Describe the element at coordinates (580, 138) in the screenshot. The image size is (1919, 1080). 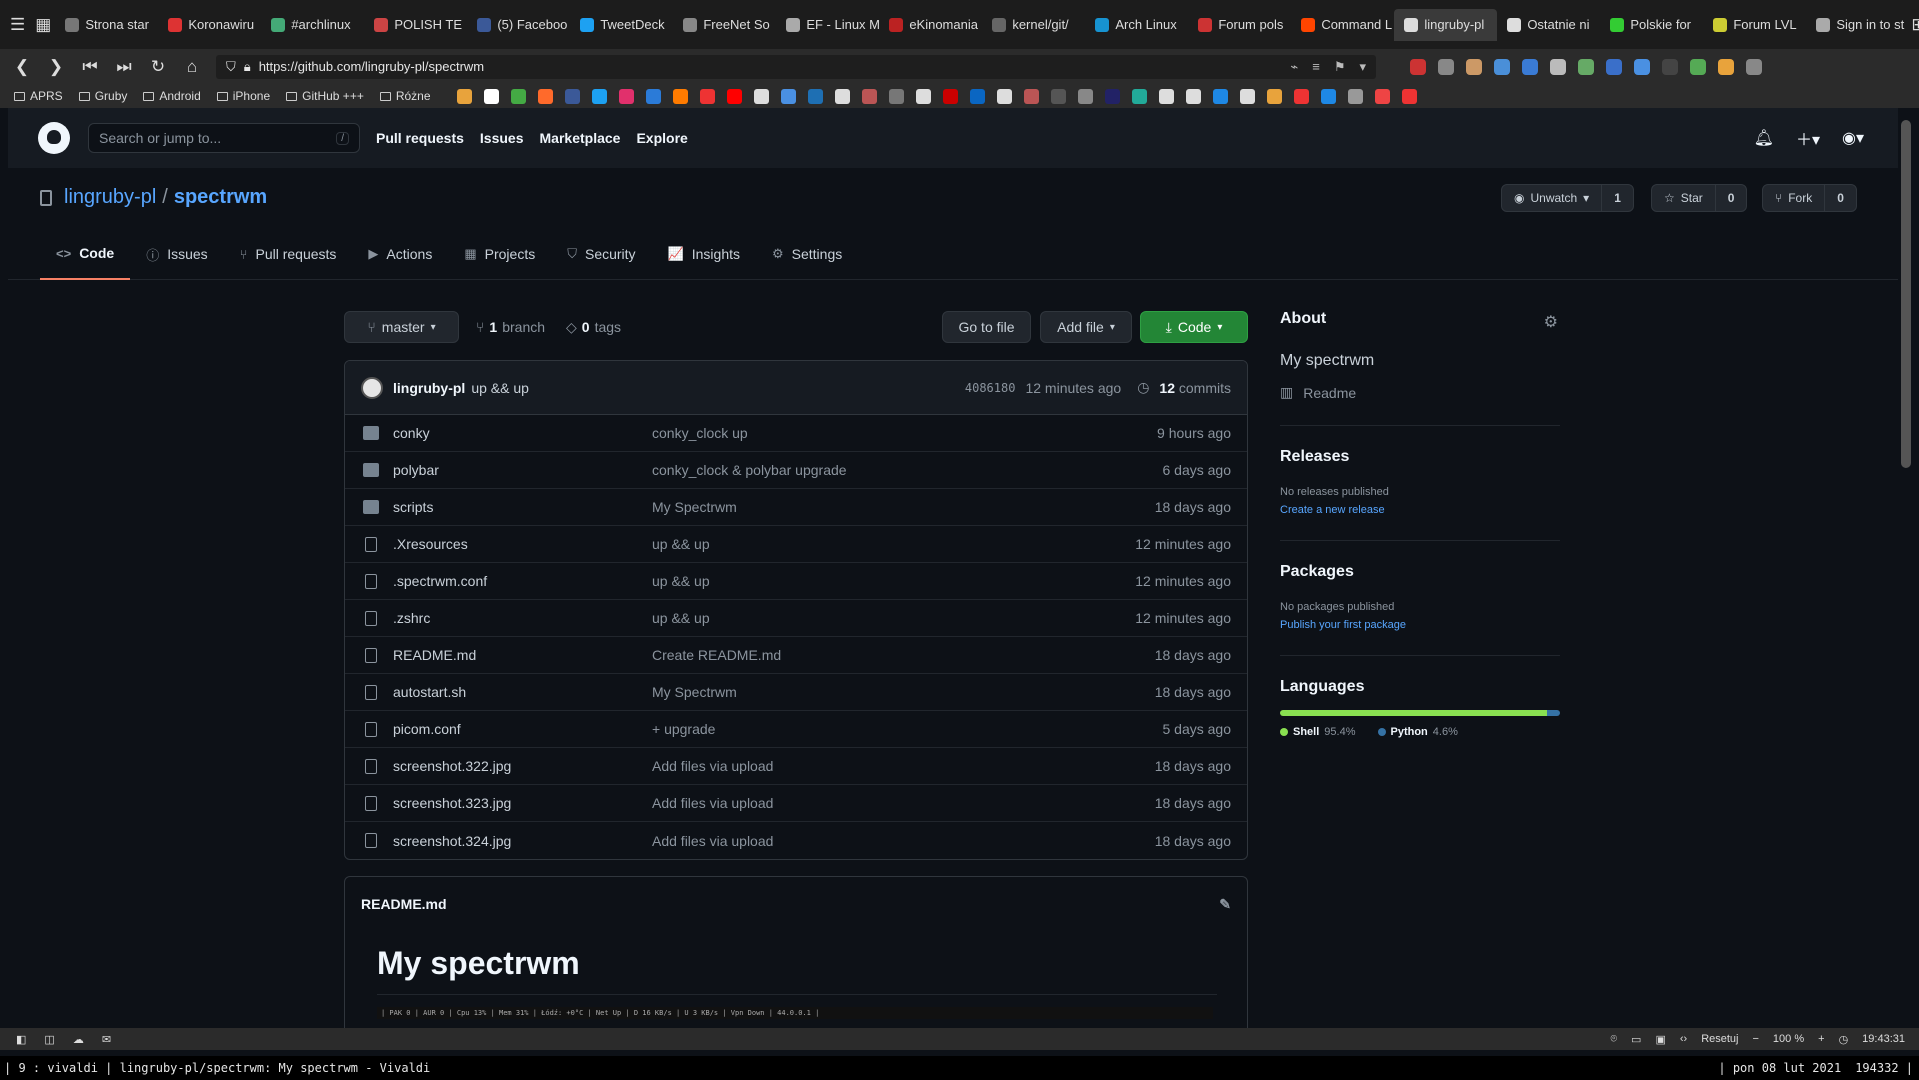
I see `nav-marketplace: Marketplace` at that location.